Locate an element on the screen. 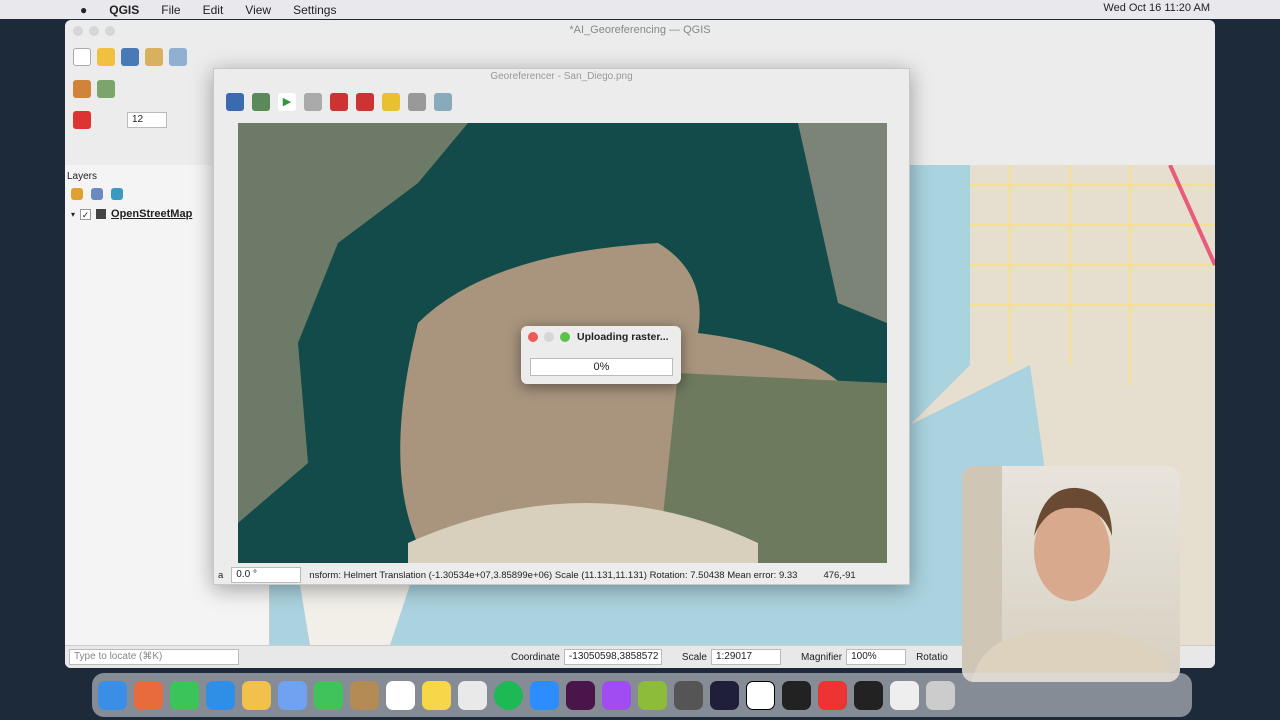 The width and height of the screenshot is (1280, 720). clock: Wed Oct 16 11:20 AM is located at coordinates (1156, 8).